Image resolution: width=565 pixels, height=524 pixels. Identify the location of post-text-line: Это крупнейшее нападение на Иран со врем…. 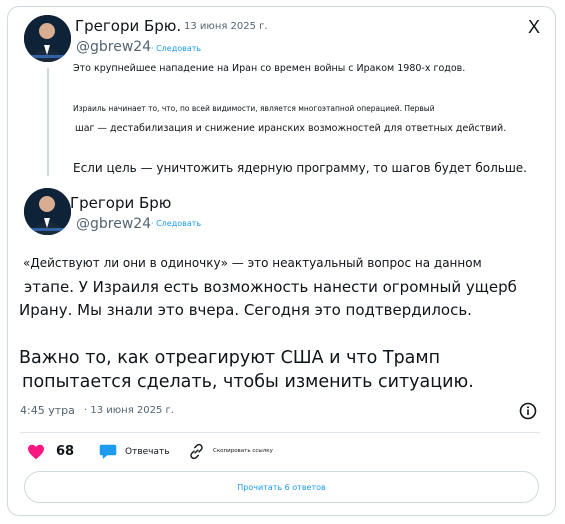
(269, 68).